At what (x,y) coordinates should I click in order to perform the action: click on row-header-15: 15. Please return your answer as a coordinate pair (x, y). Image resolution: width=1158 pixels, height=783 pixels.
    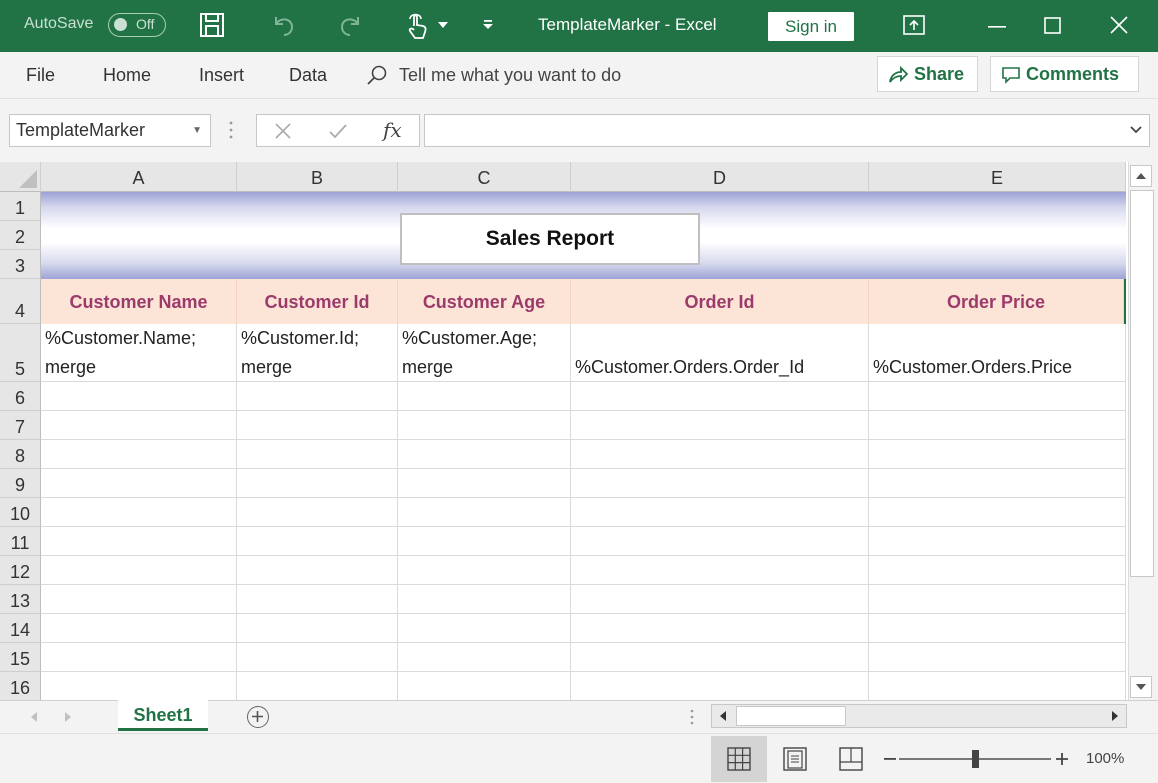
    Looking at the image, I should click on (20, 657).